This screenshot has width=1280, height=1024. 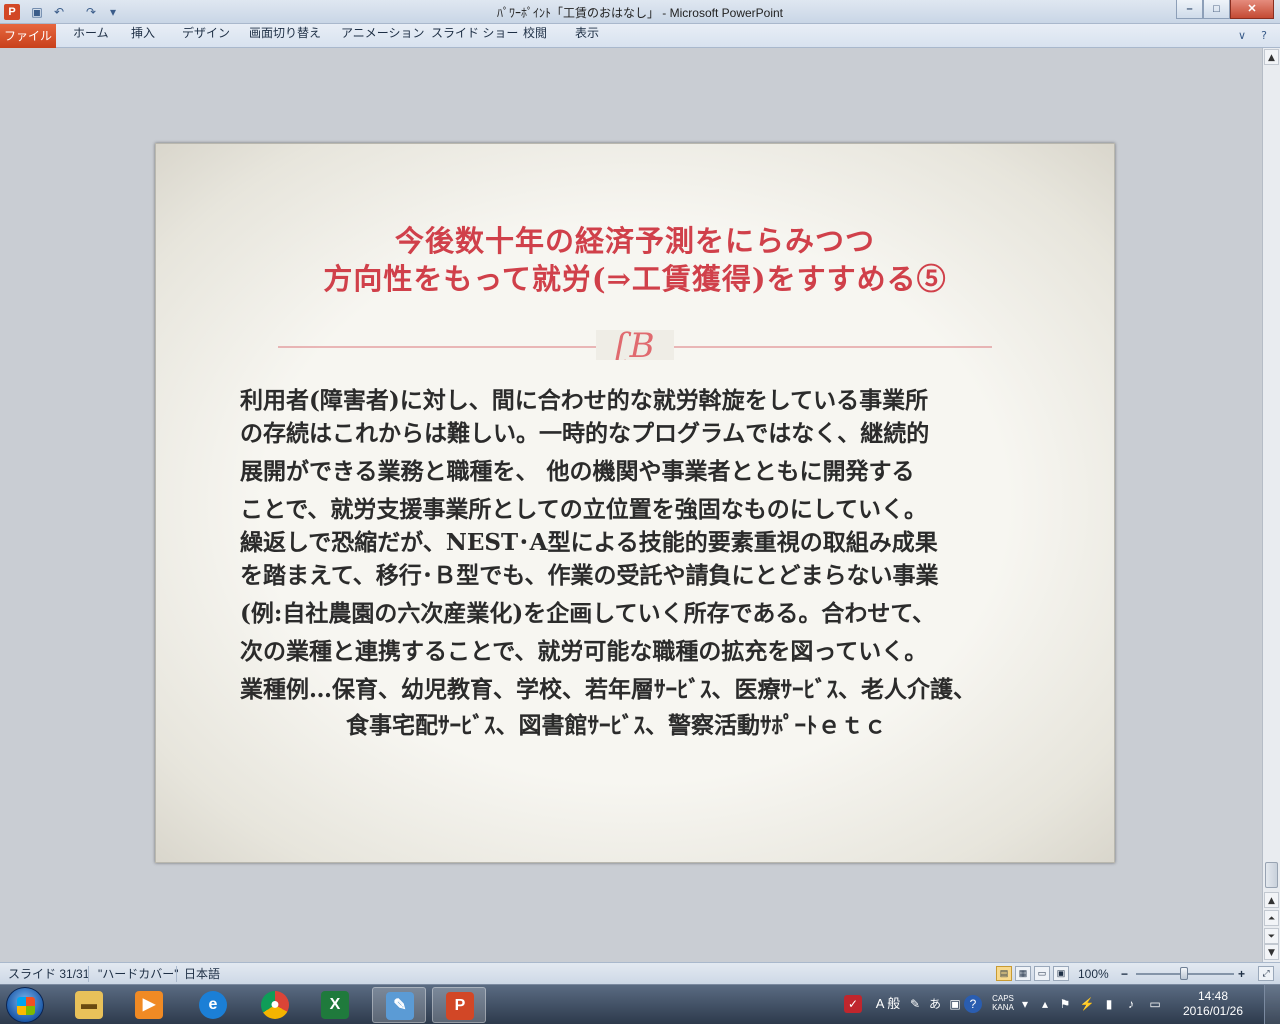 What do you see at coordinates (608, 689) in the screenshot?
I see `body-line: 業種例…保育、幼児教育、学校、若年層ｻｰﾋﾞｽ、医療ｻｰﾋﾞｽ、老人介護、` at bounding box center [608, 689].